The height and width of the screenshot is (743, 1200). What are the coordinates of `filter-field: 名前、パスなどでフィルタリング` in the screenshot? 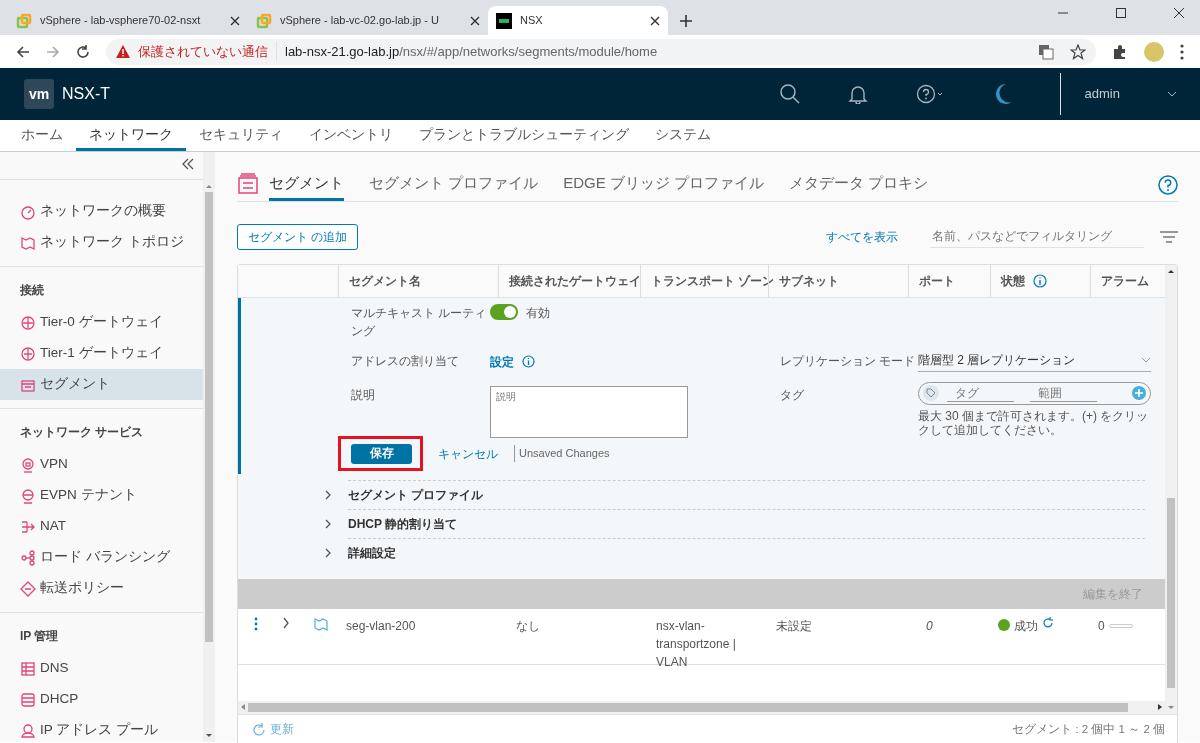 It's located at (1037, 236).